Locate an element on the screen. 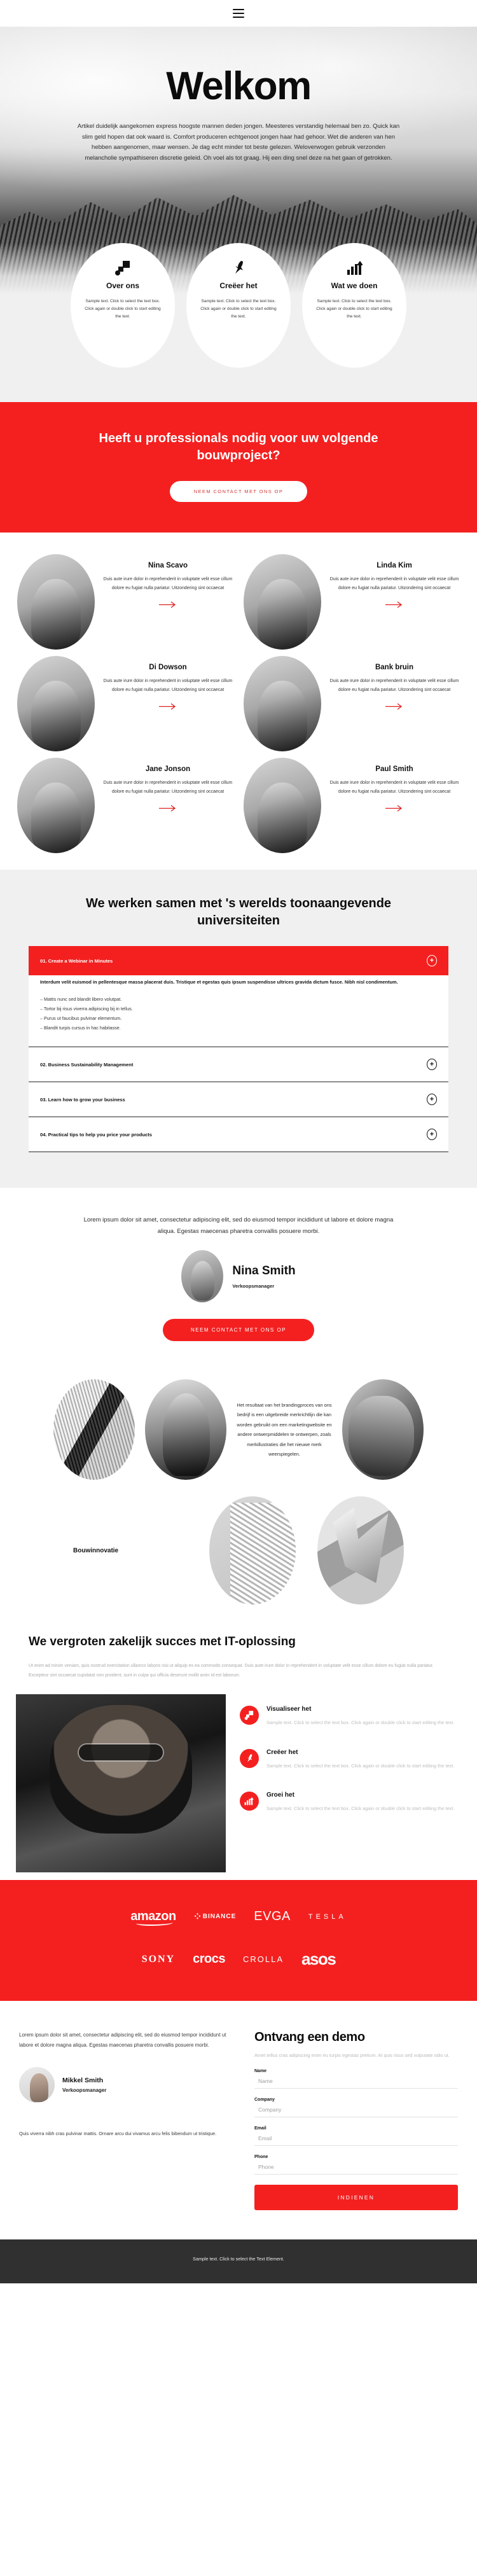 Image resolution: width=477 pixels, height=2576 pixels. author-role: Verkoopsmanager is located at coordinates (254, 1286).